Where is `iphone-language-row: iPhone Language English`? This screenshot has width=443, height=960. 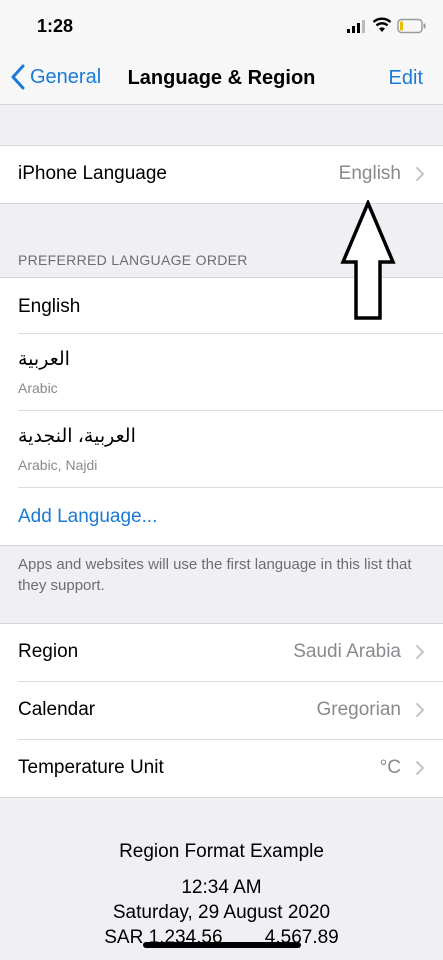
iphone-language-row: iPhone Language English is located at coordinates (221, 174).